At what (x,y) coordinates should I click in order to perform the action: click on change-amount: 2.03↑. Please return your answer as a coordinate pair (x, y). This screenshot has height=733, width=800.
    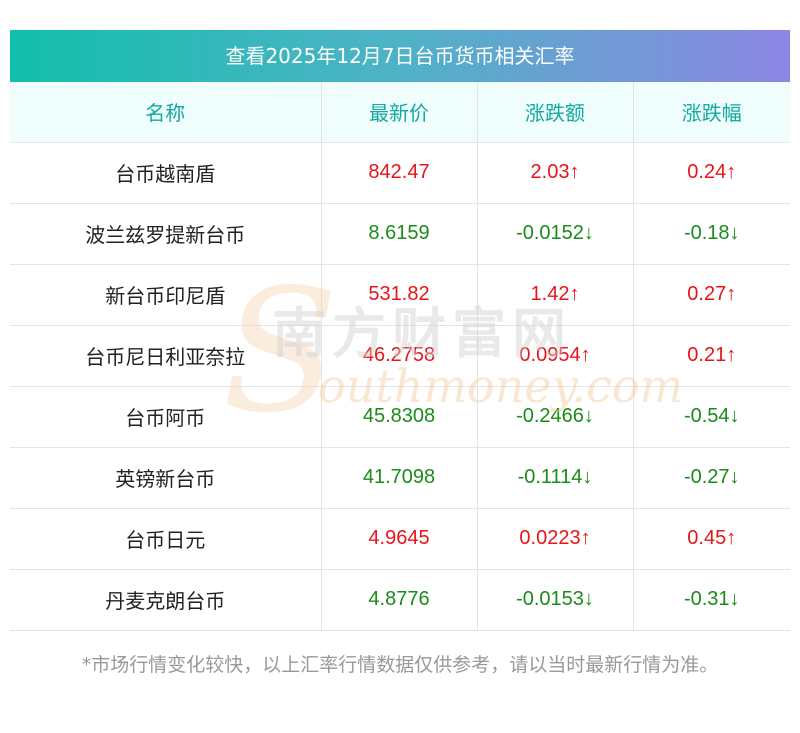
    Looking at the image, I should click on (555, 172).